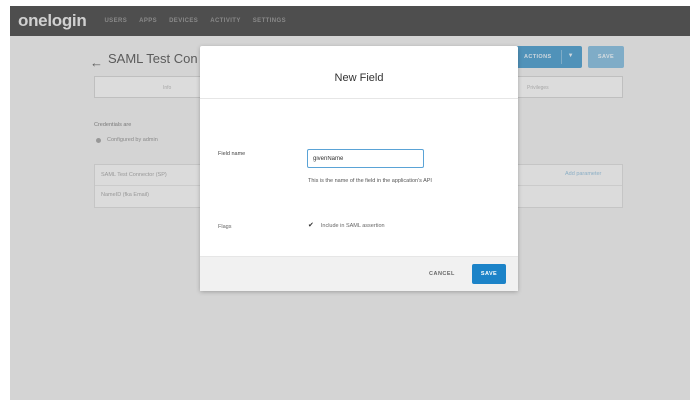  Describe the element at coordinates (442, 274) in the screenshot. I see `cancel-button: CANCEL` at that location.